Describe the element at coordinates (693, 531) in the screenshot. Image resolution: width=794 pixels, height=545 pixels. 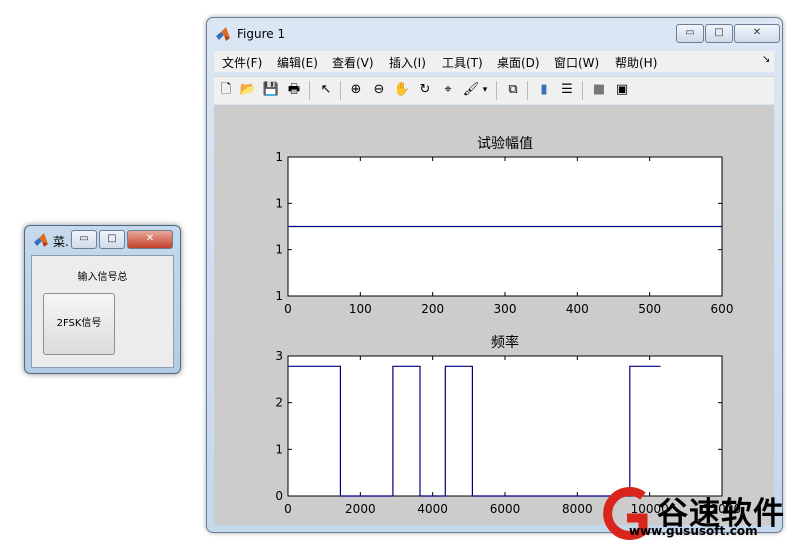
I see `watermark-url: www.gususoft.com` at that location.